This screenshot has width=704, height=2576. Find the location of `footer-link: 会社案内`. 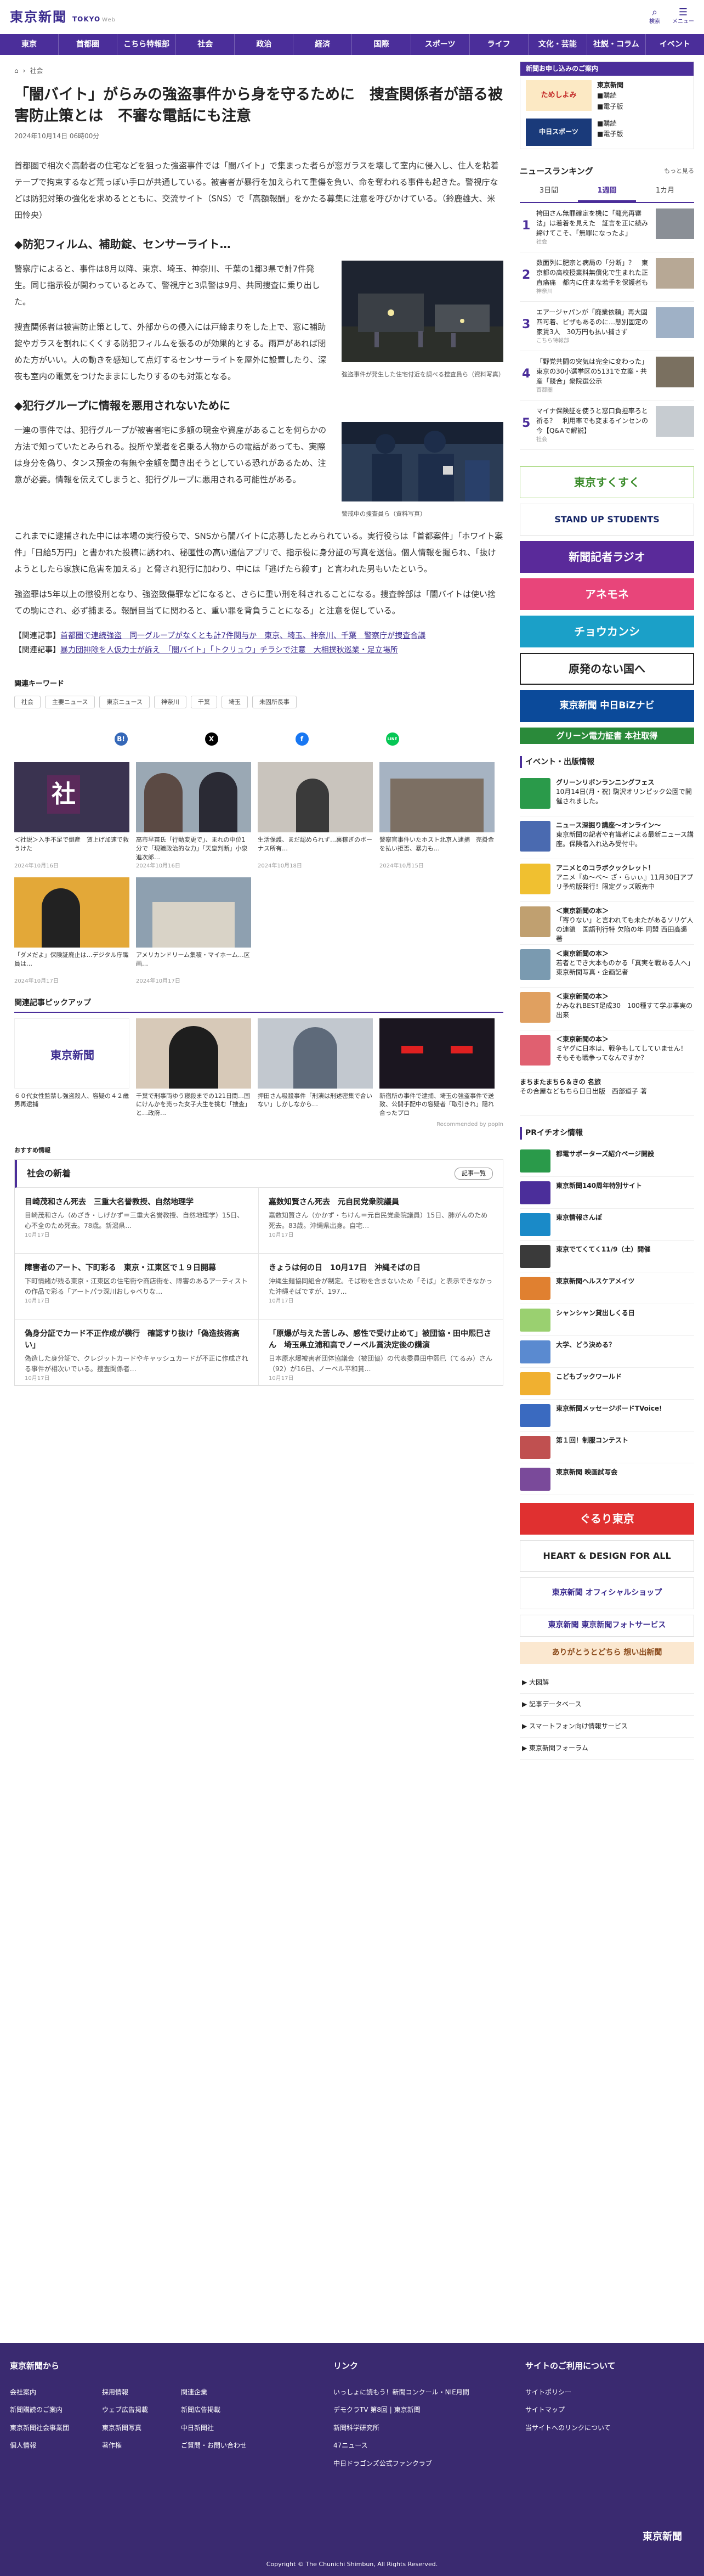

footer-link: 会社案内 is located at coordinates (39, 2392).